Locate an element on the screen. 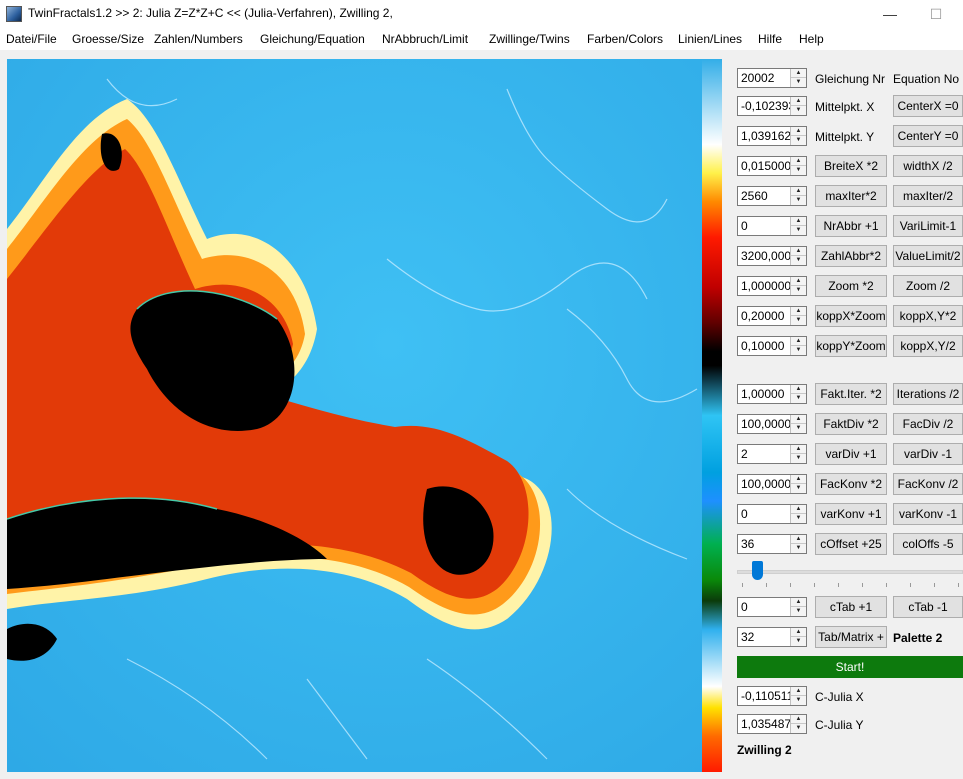 The height and width of the screenshot is (779, 963). color-slider-thumb is located at coordinates (757, 570).